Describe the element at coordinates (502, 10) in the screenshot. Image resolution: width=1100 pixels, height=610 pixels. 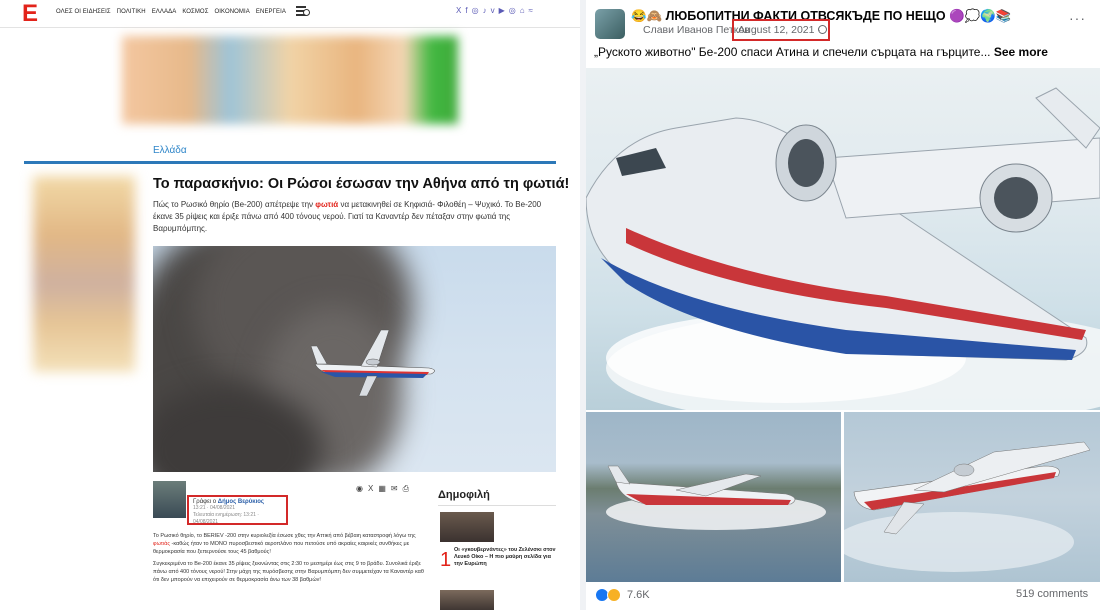
I see `youtube-icon: ▶` at that location.